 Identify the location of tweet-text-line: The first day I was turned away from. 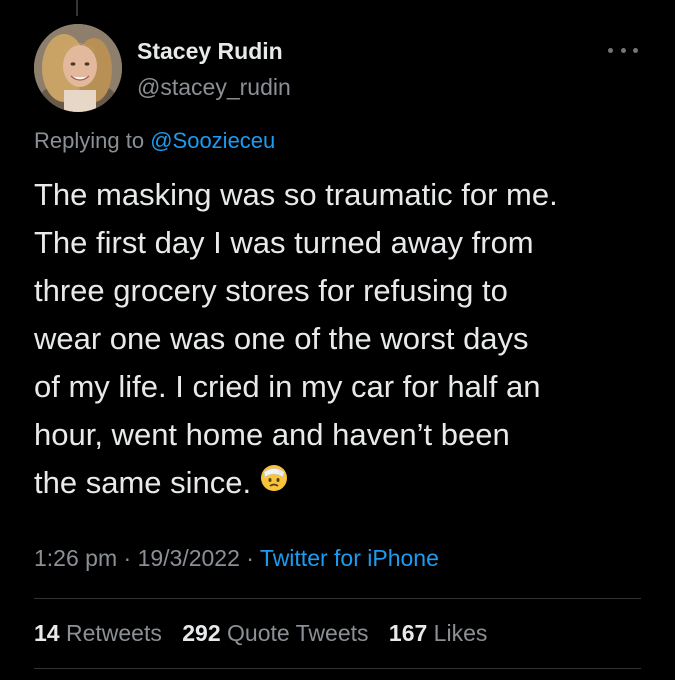
(284, 242).